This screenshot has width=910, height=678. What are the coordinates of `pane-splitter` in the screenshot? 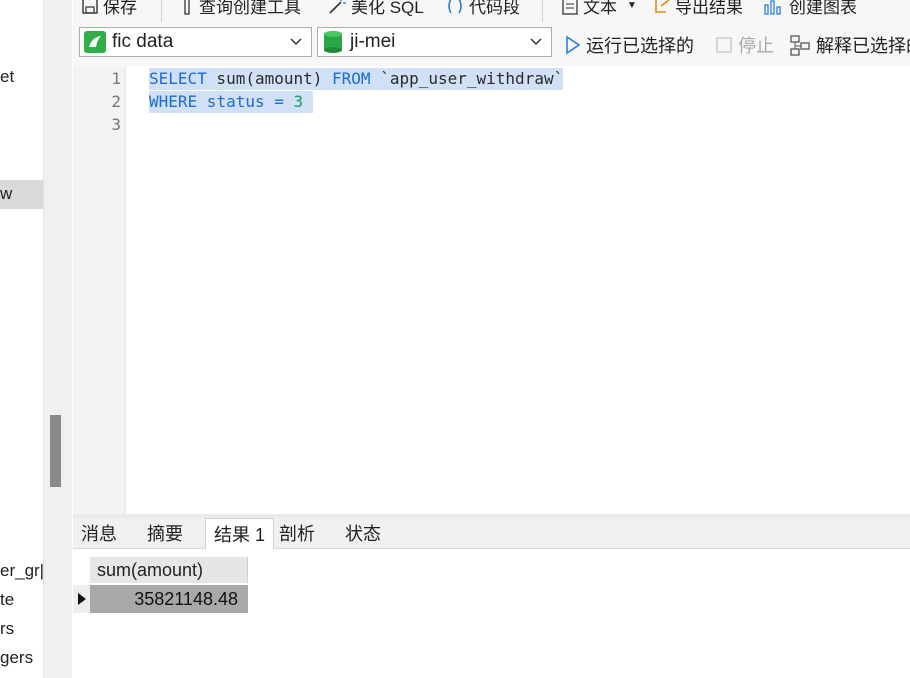 It's located at (58, 339).